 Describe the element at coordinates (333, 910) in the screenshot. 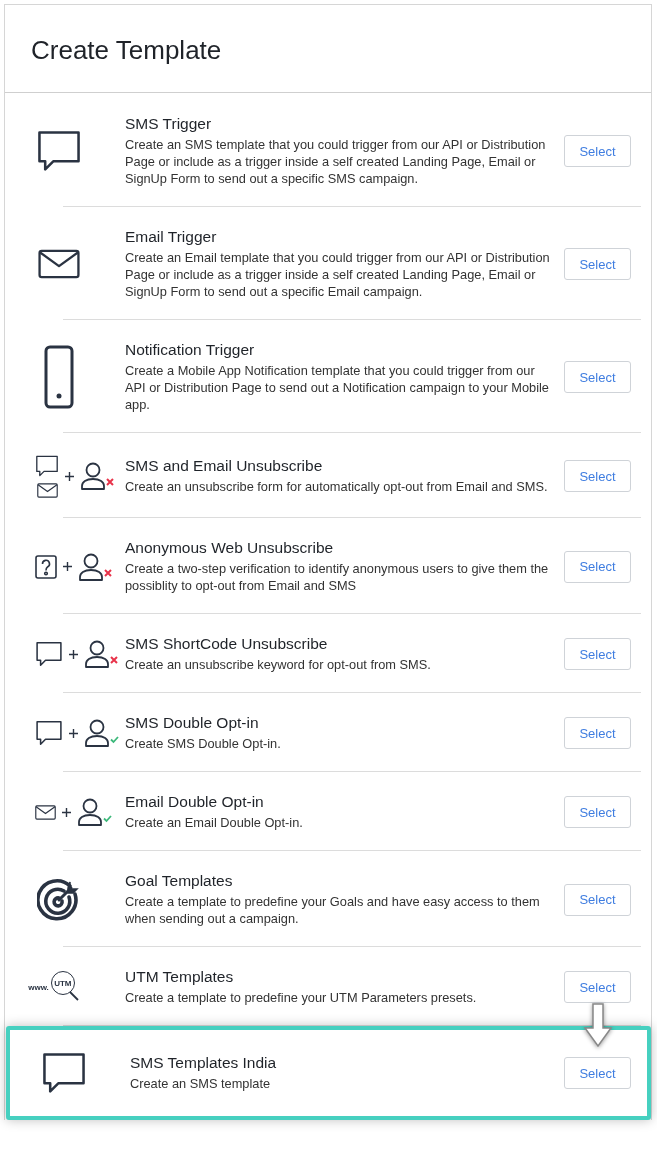

I see `template-description: Create a template to predefine your Goals and have easy access to them when sending out a campaign.` at that location.